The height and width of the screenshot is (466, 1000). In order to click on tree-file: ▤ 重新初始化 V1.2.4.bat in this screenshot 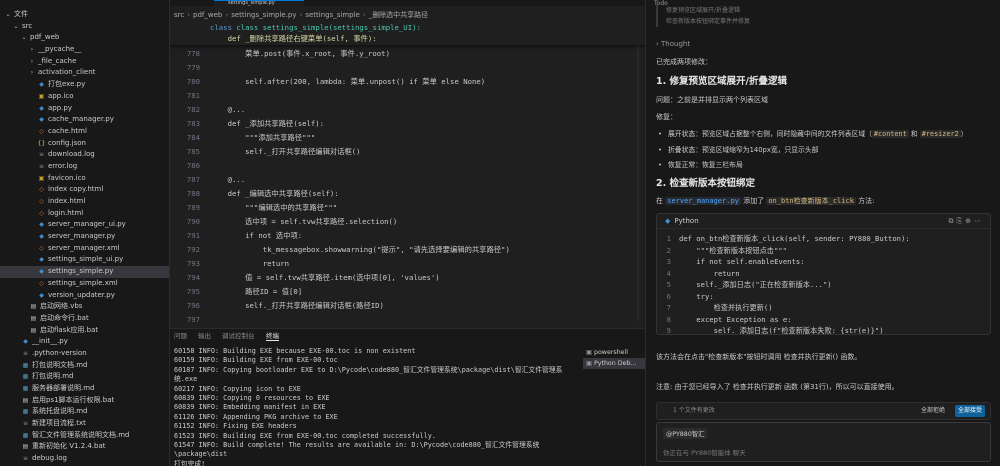, I will do `click(84, 447)`.